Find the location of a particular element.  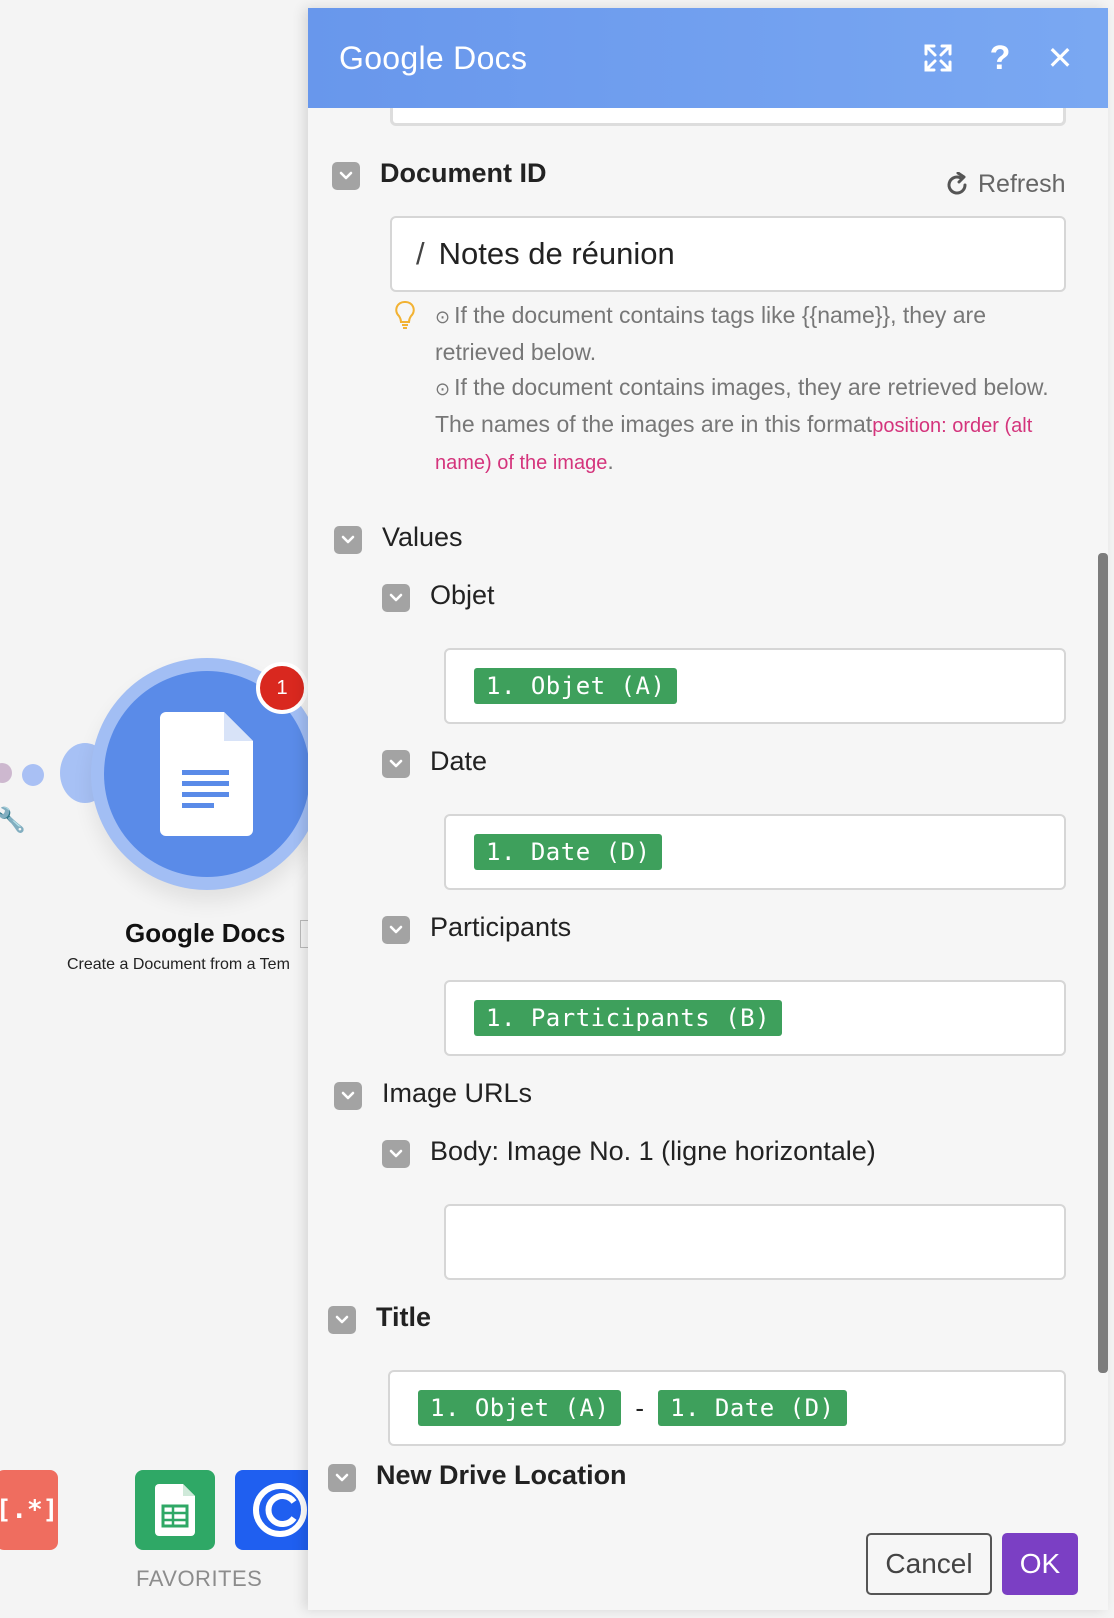

image-body-label: Body: Image No. 1 (ligne horizontale) is located at coordinates (653, 1151).